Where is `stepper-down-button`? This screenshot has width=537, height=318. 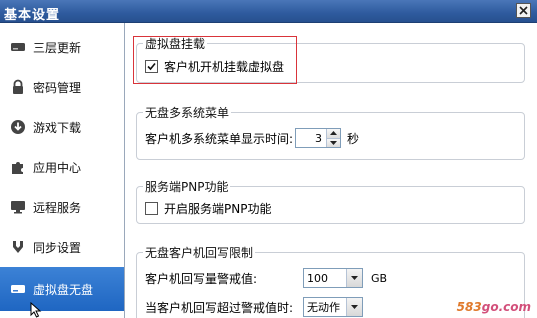
stepper-down-button is located at coordinates (334, 142).